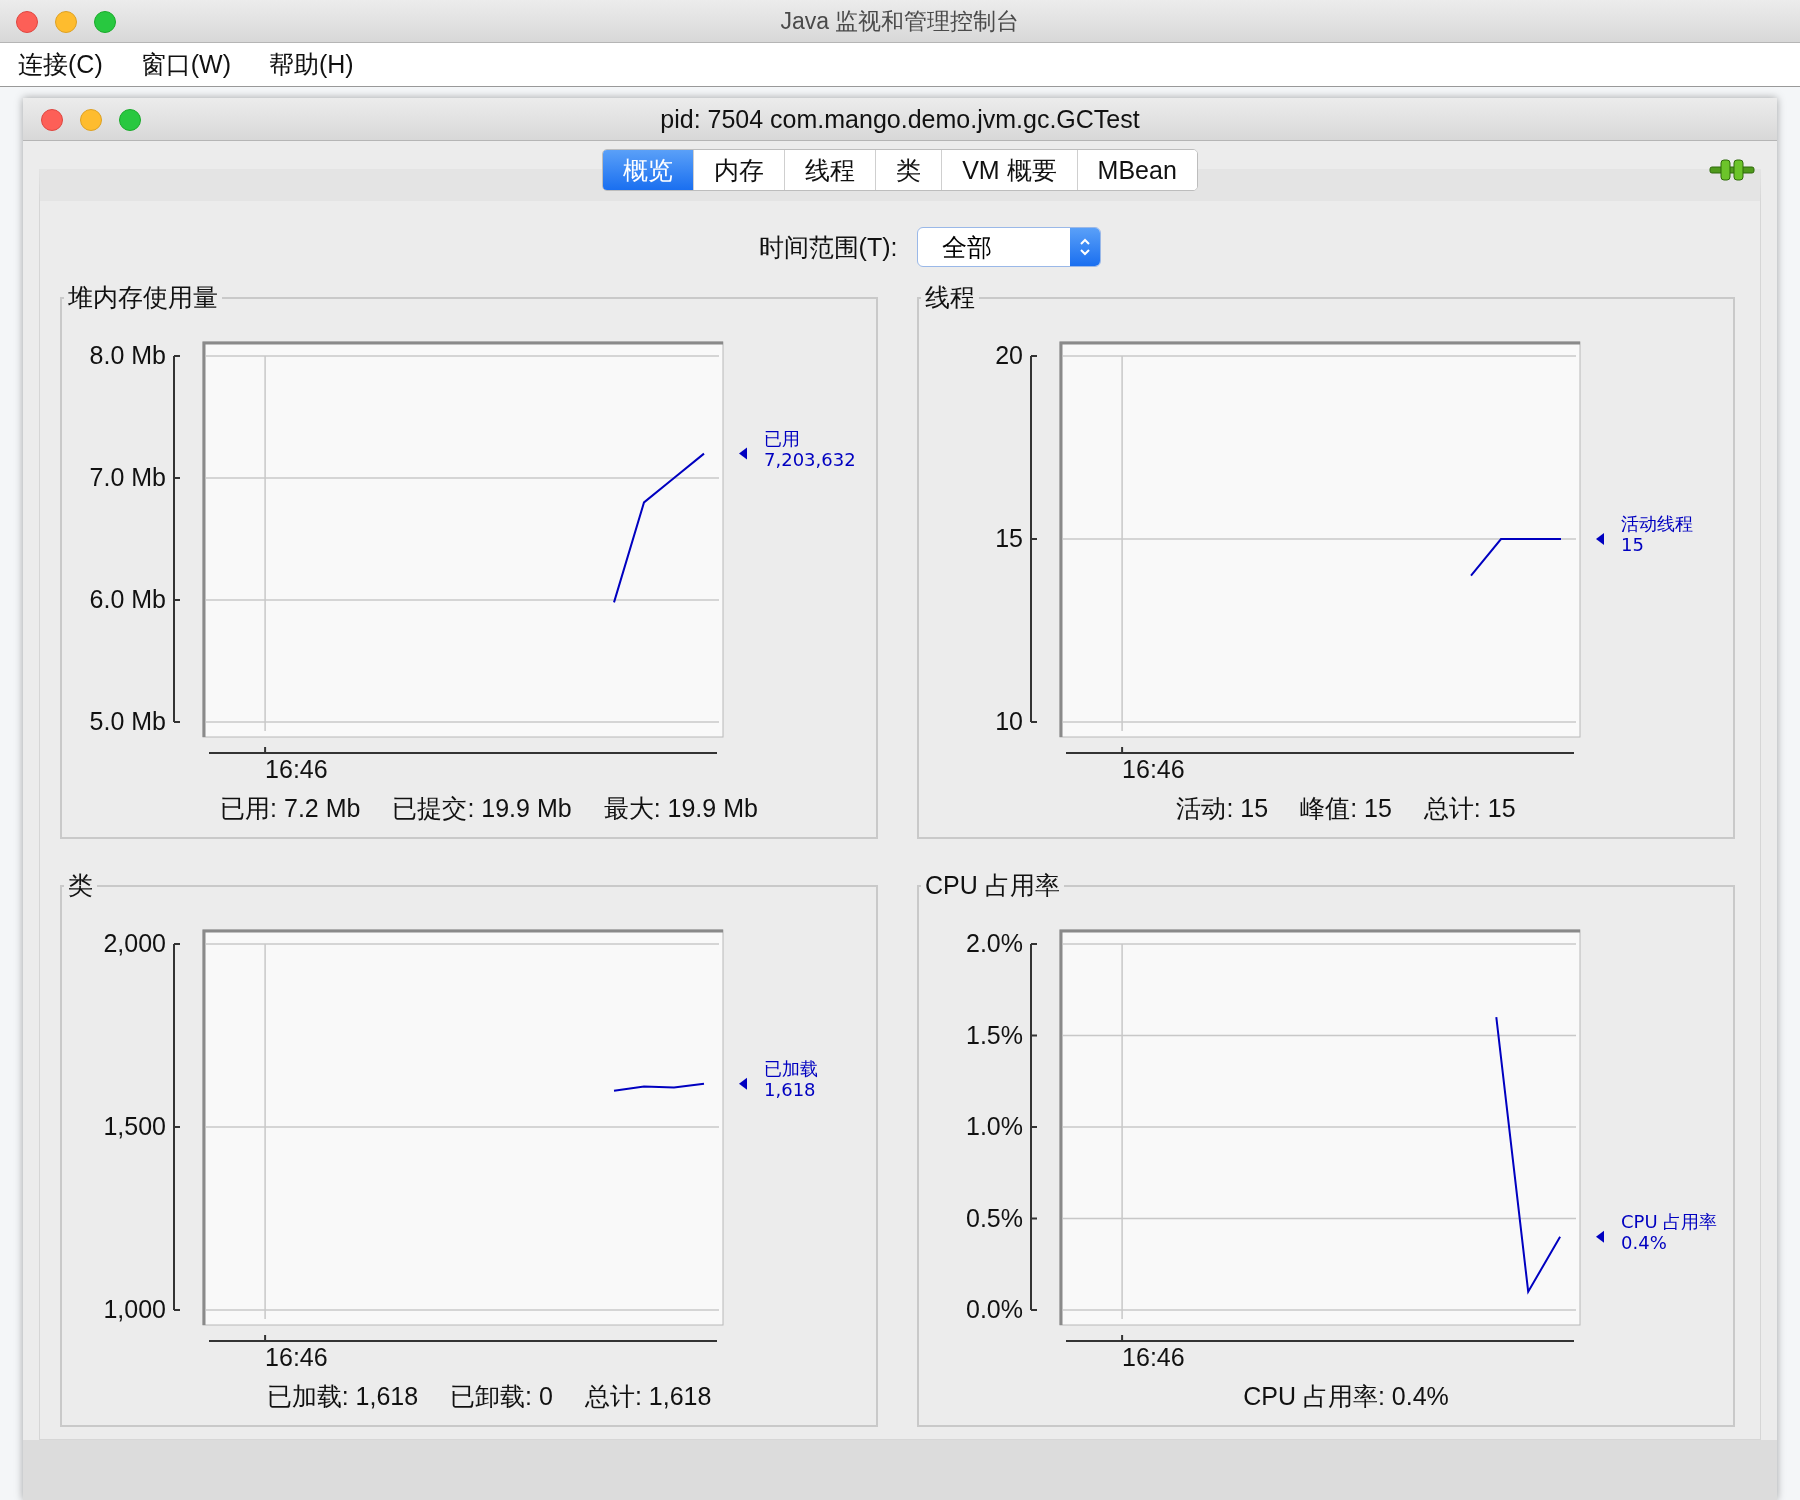 Image resolution: width=1800 pixels, height=1500 pixels. I want to click on window-title: pid: 7504 com.mango.demo.jvm.gc.GCTest, so click(900, 119).